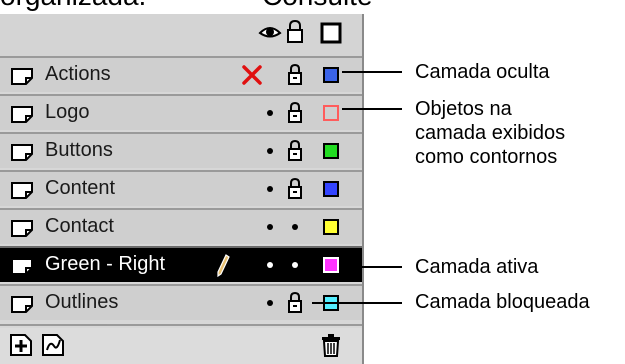  What do you see at coordinates (181, 325) in the screenshot?
I see `bottom-divider` at bounding box center [181, 325].